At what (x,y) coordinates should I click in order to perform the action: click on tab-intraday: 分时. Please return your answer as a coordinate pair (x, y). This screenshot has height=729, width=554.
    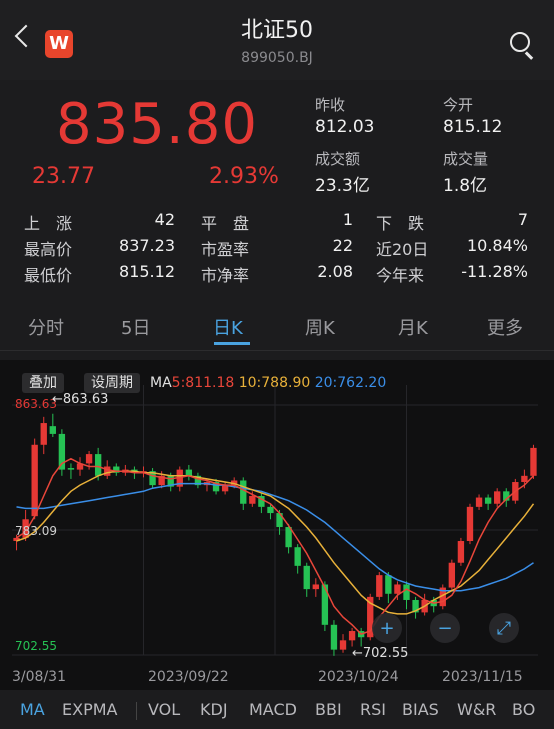
    Looking at the image, I should click on (46, 327).